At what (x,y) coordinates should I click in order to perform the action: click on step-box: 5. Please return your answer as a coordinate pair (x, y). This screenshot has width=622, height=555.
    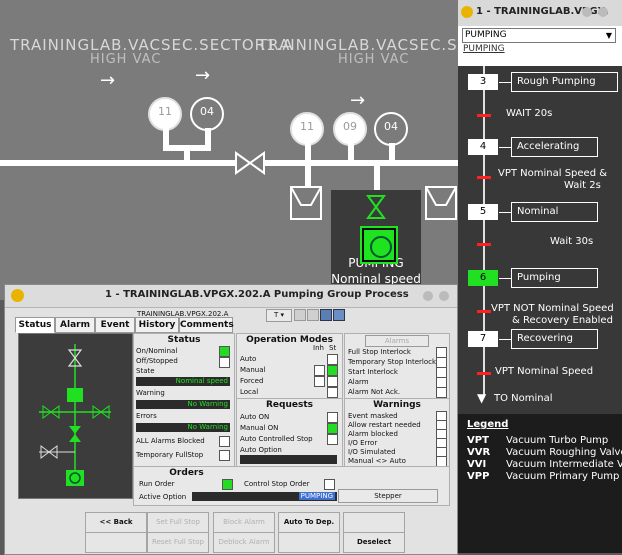
    Looking at the image, I should click on (483, 212).